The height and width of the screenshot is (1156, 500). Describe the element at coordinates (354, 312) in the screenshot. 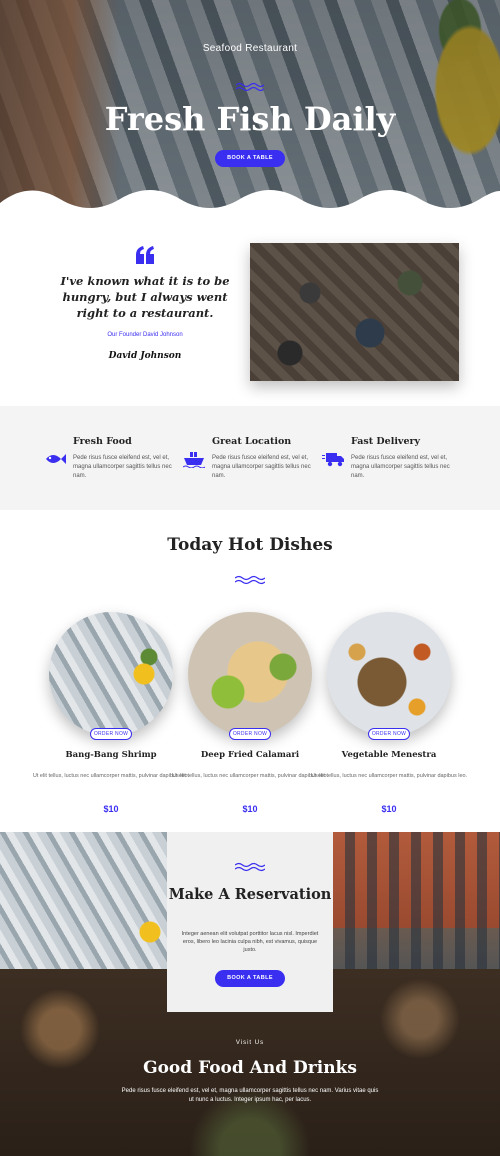

I see `restaurant-photo` at that location.